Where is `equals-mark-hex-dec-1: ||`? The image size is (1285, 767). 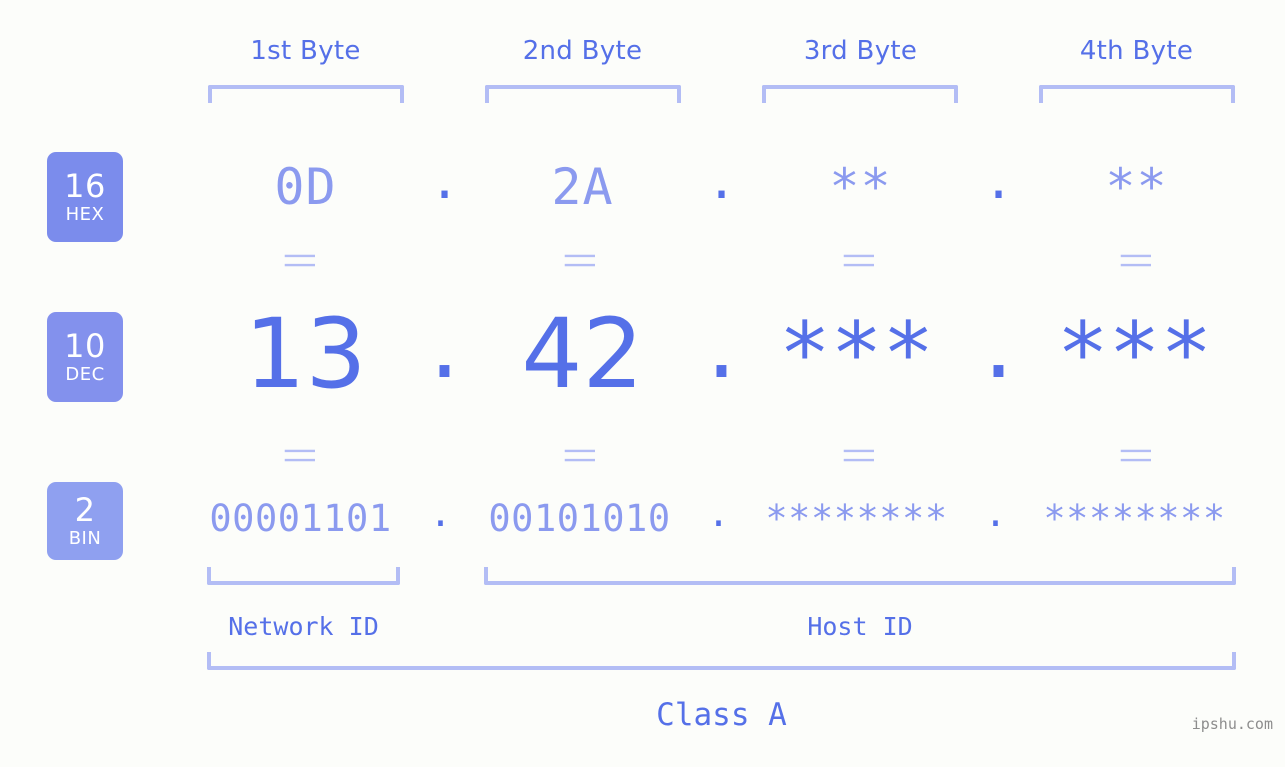 equals-mark-hex-dec-1: || is located at coordinates (301, 260).